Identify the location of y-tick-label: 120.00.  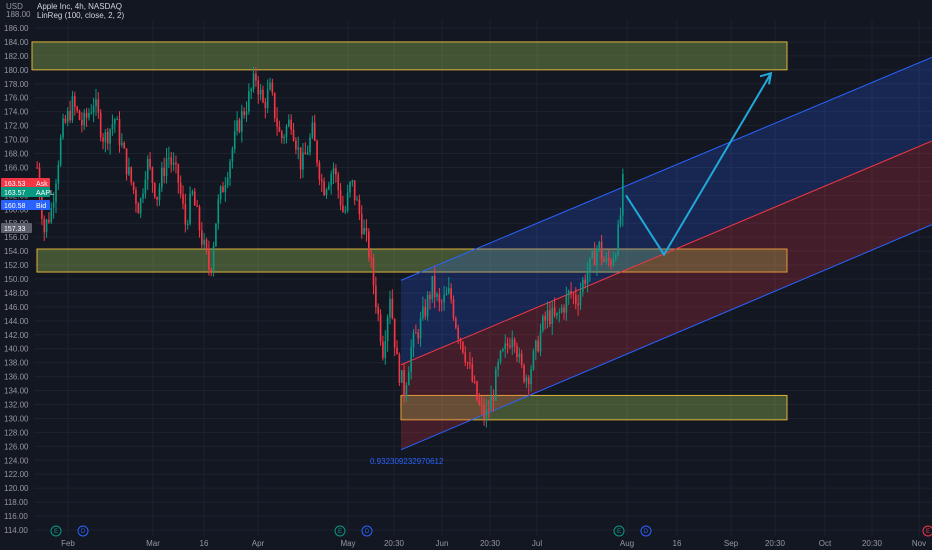
(16, 488).